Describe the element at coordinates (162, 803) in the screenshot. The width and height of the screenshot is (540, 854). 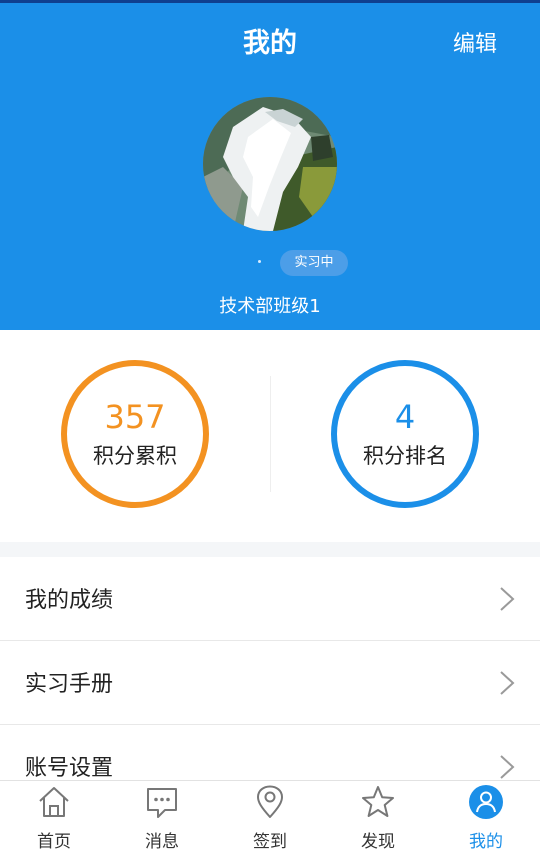
I see `message-icon` at that location.